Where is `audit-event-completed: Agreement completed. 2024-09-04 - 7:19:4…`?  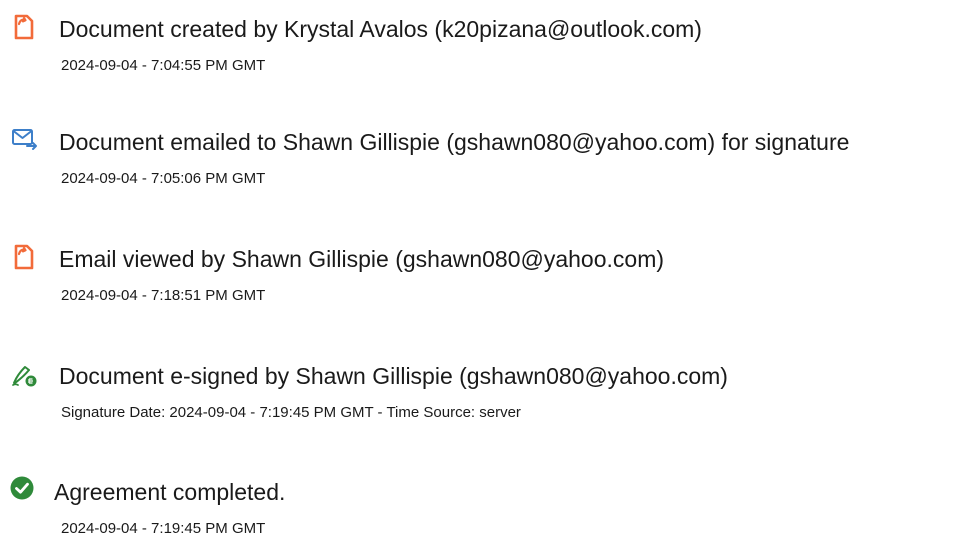 audit-event-completed: Agreement completed. 2024-09-04 - 7:19:4… is located at coordinates (488, 507).